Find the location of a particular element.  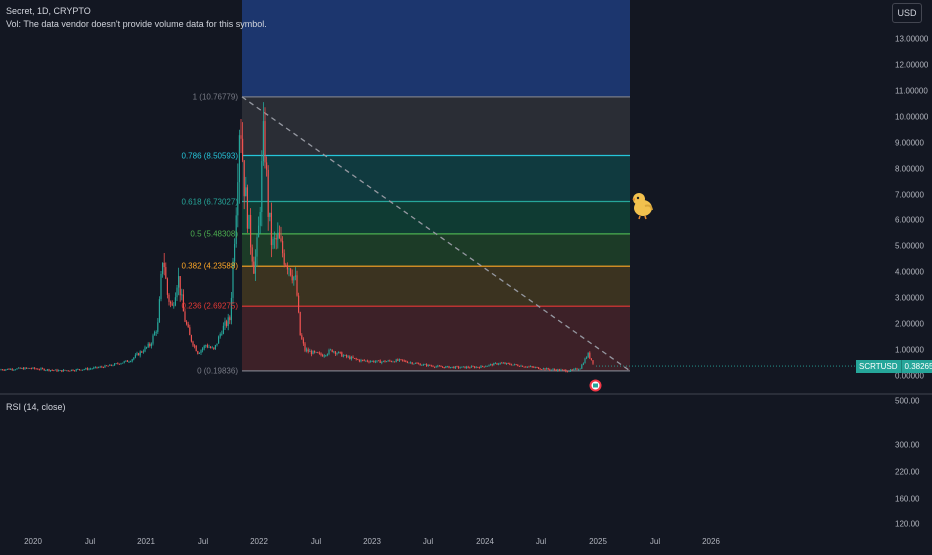

event-flag-icon is located at coordinates (595, 385).